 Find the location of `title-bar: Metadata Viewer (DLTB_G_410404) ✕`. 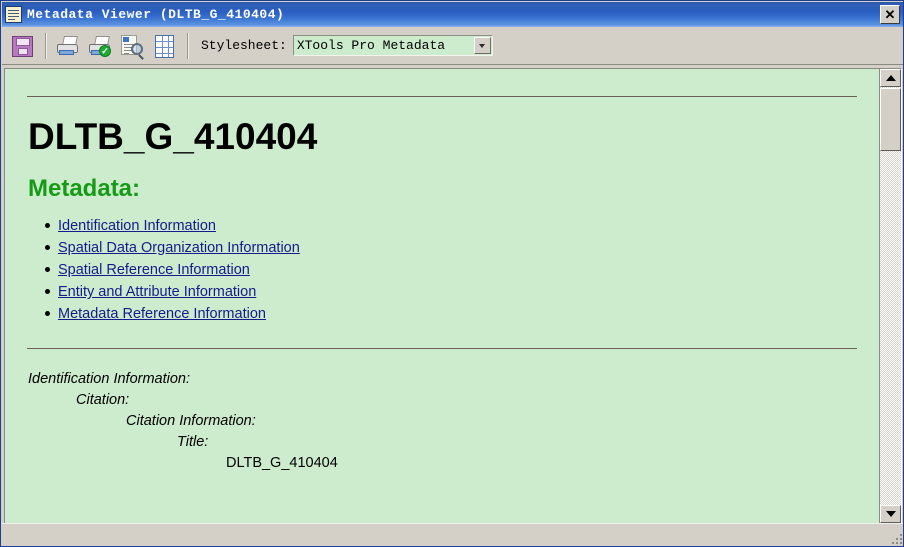

title-bar: Metadata Viewer (DLTB_G_410404) ✕ is located at coordinates (452, 14).